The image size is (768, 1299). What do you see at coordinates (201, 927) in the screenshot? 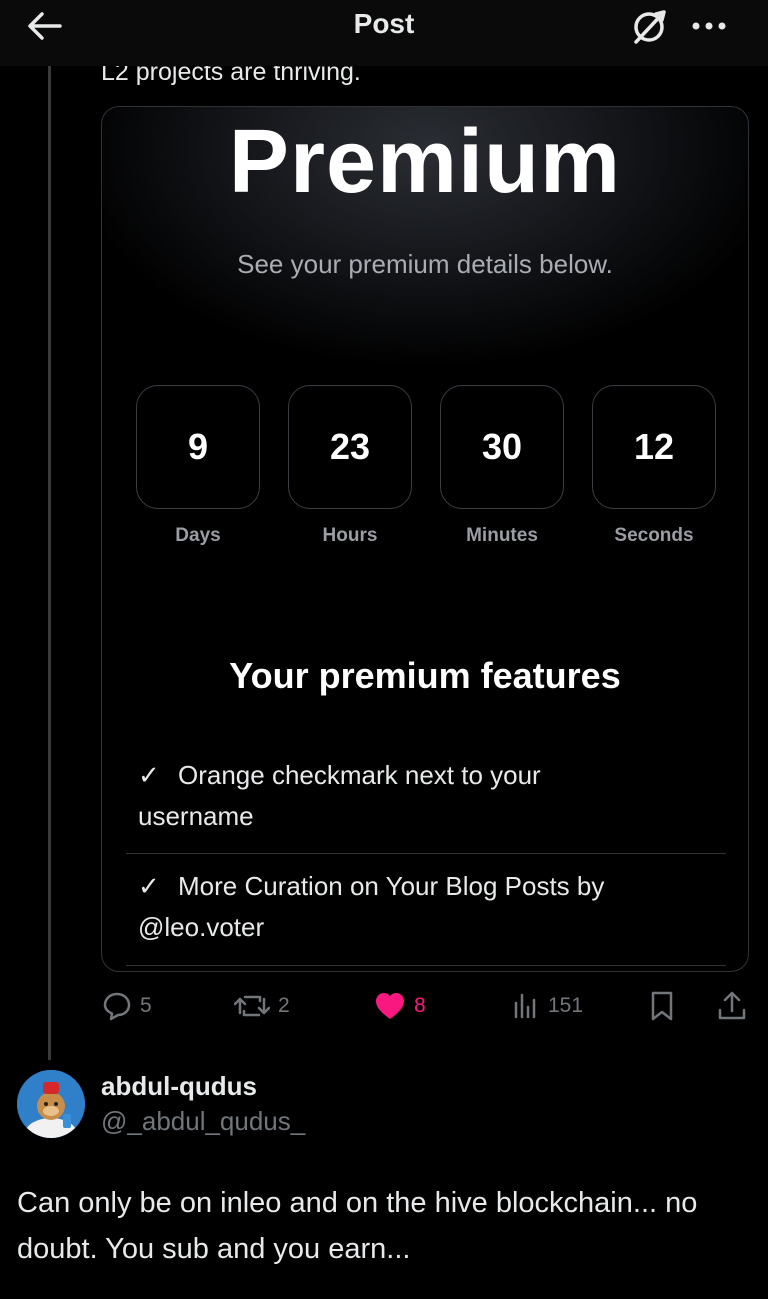
I see `feature-text-line2: @leo.voter` at bounding box center [201, 927].